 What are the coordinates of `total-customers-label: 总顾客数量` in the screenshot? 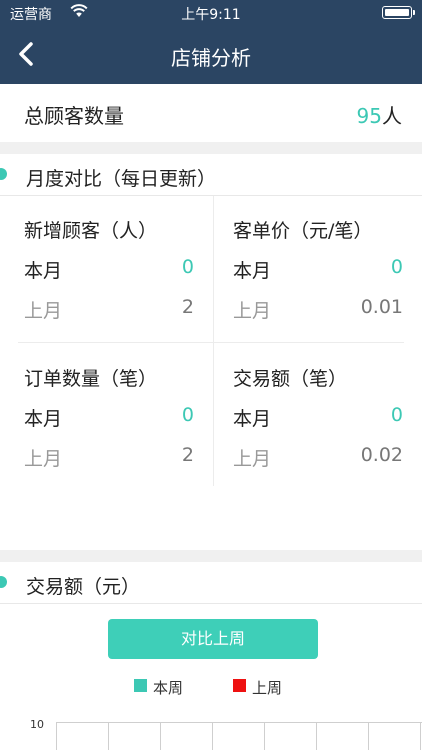 It's located at (74, 116).